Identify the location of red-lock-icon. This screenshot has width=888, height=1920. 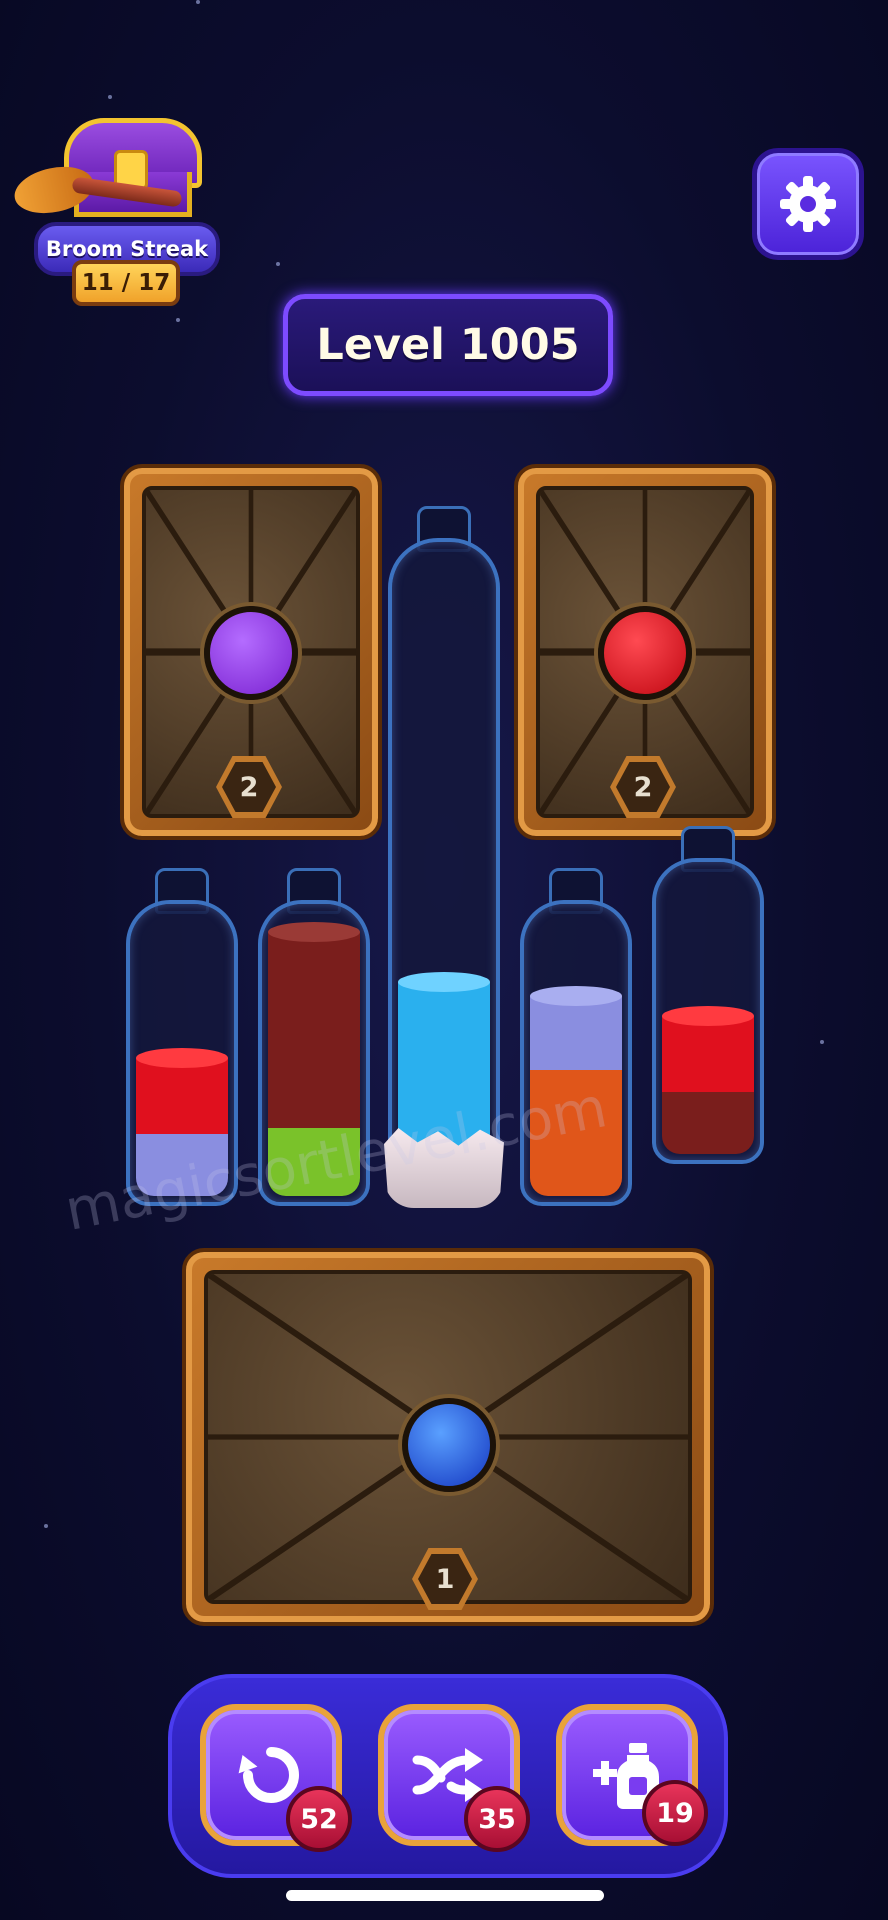
(645, 653).